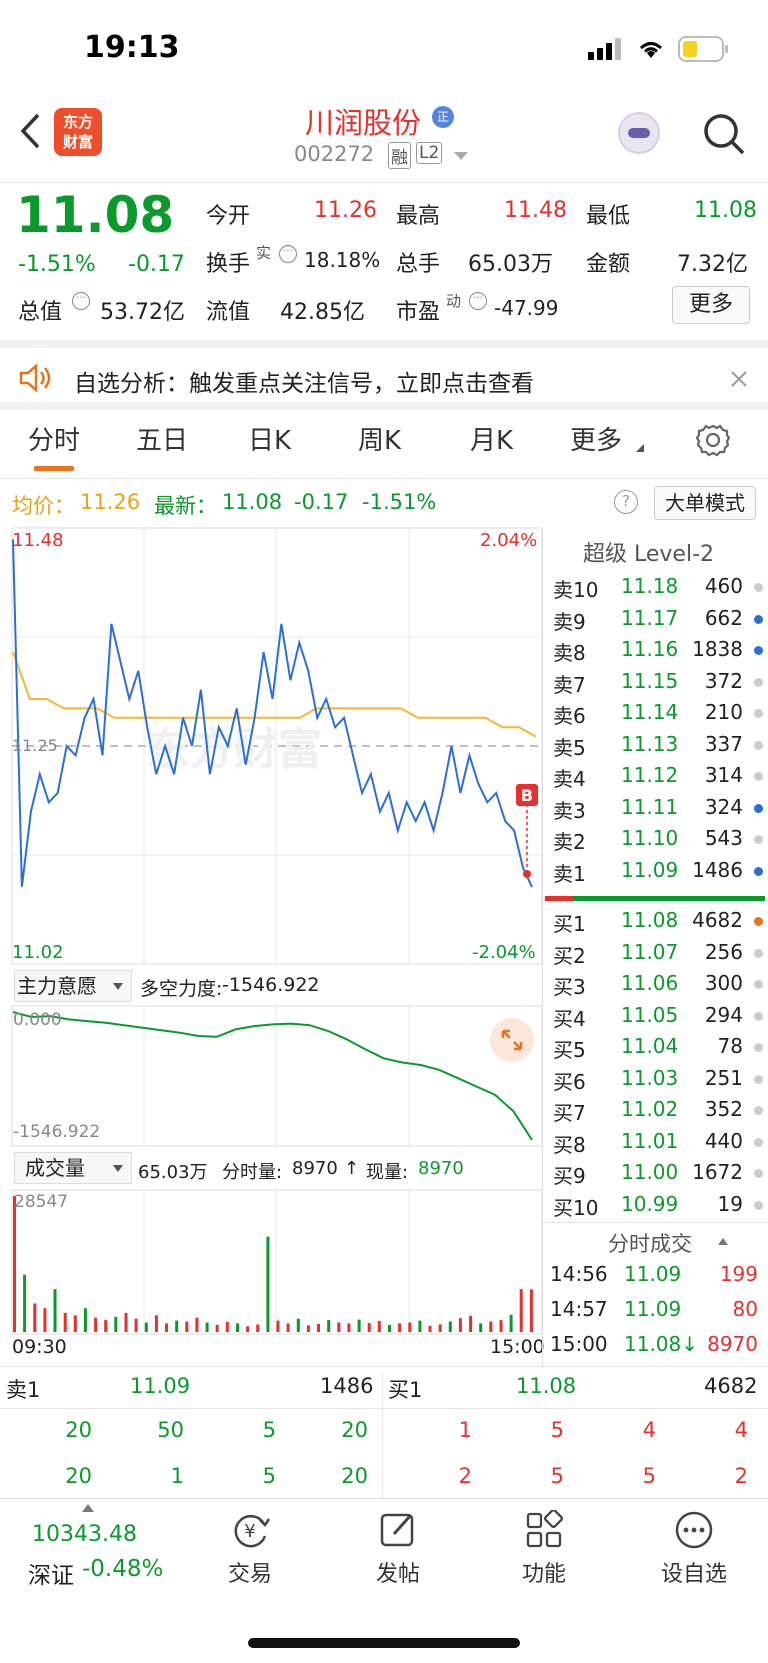 The height and width of the screenshot is (1663, 768). I want to click on ticks-title: 分时成交, so click(650, 1243).